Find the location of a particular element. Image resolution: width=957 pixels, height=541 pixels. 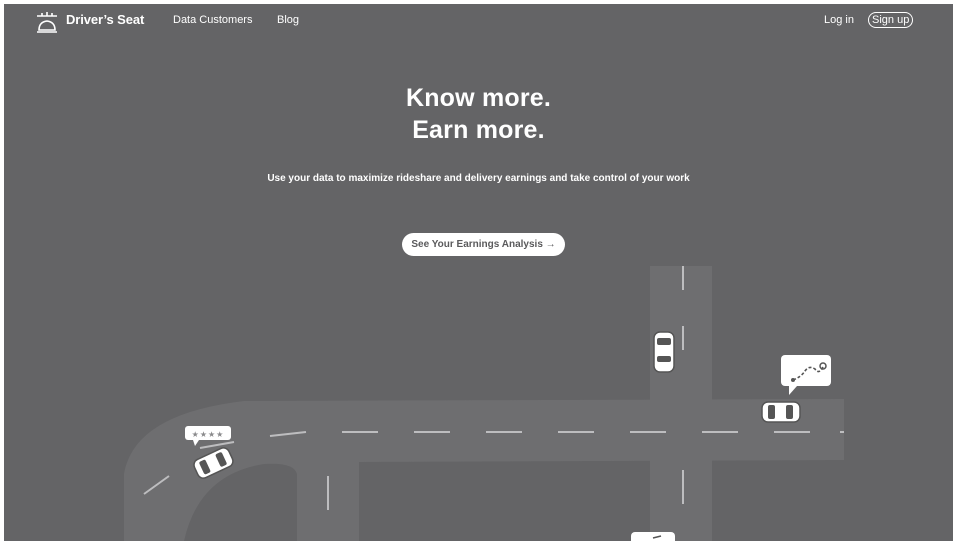

hero-headline-line2: Earn more. is located at coordinates (478, 130).